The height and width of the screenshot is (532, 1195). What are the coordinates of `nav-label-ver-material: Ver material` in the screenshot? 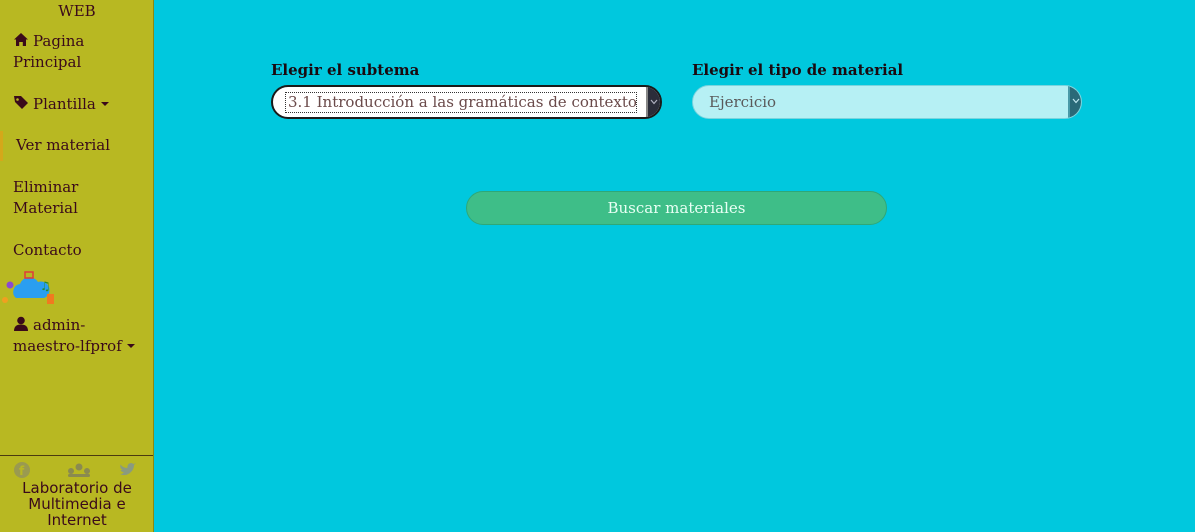 It's located at (63, 145).